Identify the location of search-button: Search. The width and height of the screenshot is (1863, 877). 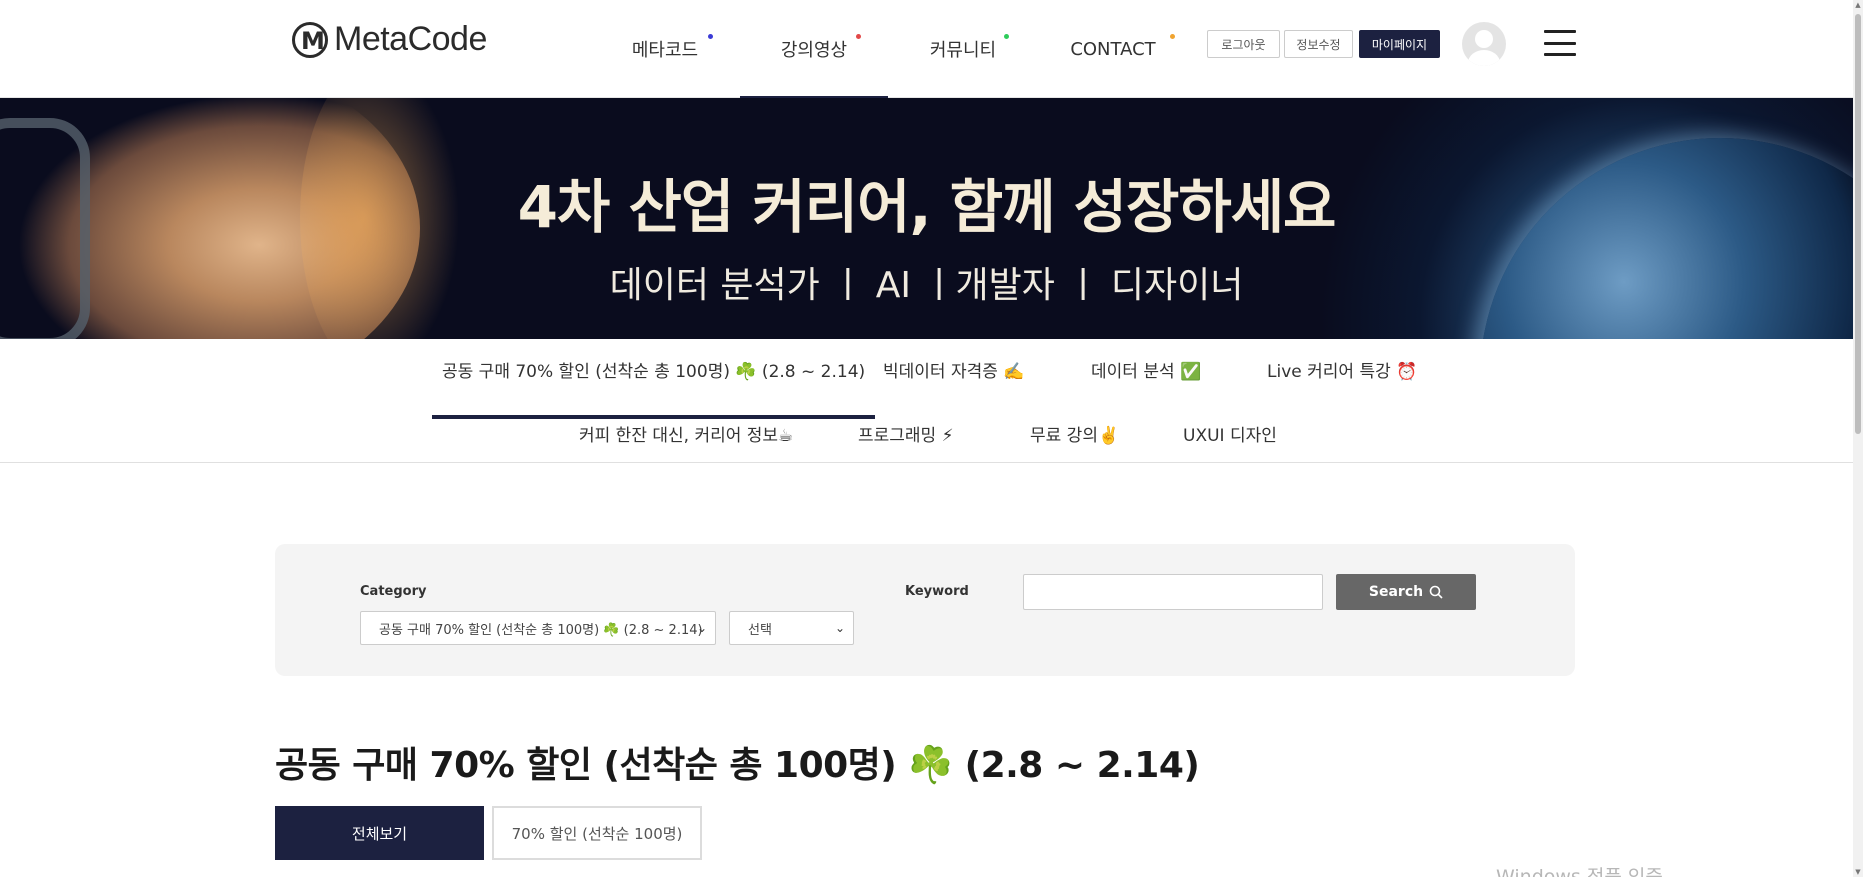
(1406, 592).